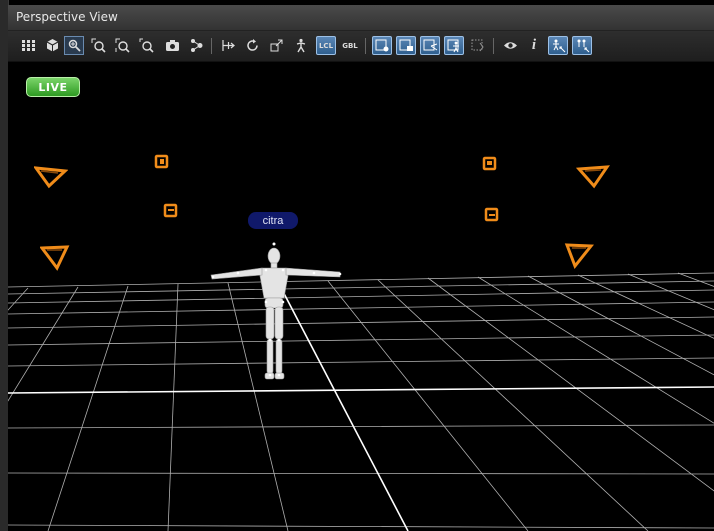 The height and width of the screenshot is (531, 714). I want to click on scale-tool-icon, so click(276, 45).